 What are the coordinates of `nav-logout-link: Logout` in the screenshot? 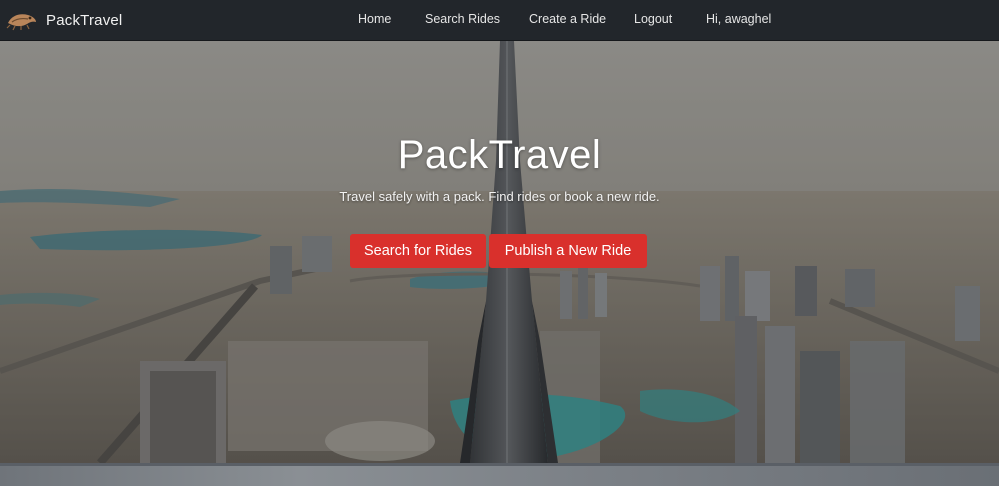 It's located at (653, 19).